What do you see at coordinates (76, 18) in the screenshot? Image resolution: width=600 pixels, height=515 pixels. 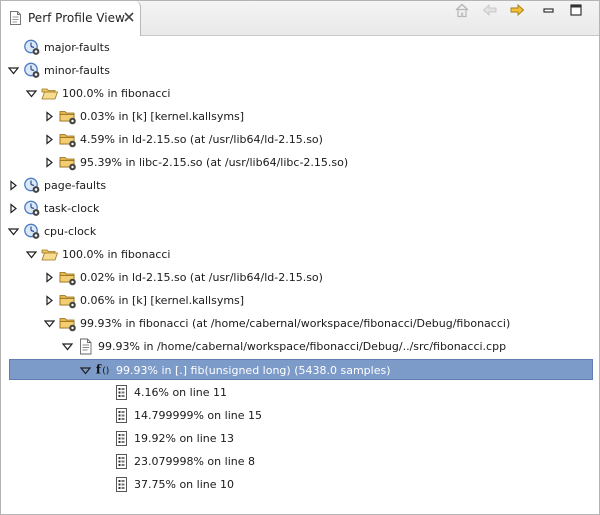 I see `tab-title: Perf Profile View` at bounding box center [76, 18].